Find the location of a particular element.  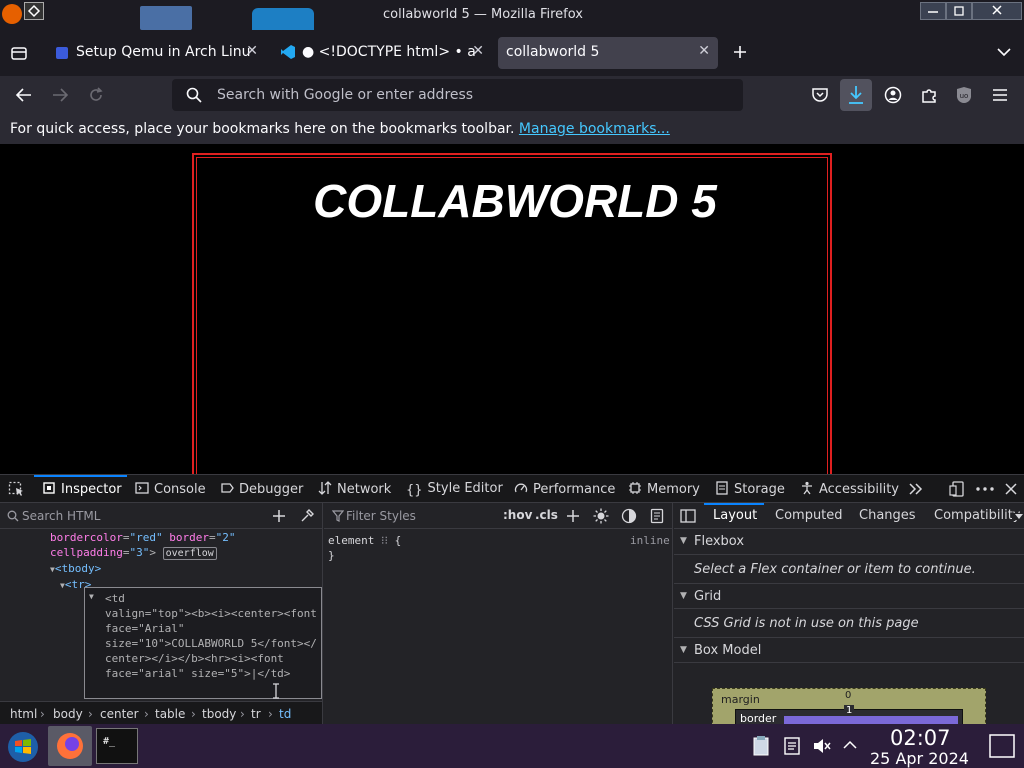

dark-theme-contrast-icon is located at coordinates (629, 516).